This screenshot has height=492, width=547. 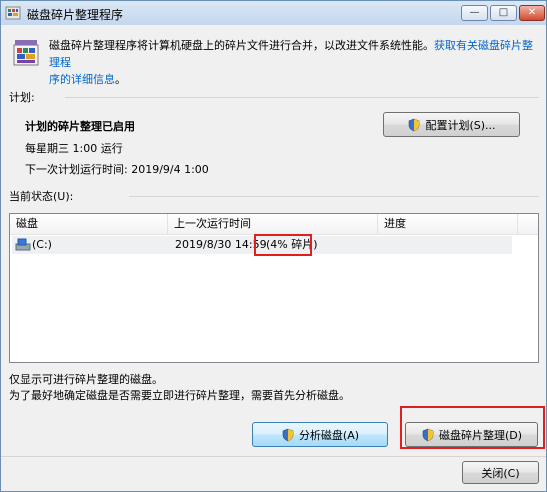 I want to click on maximize-button: □, so click(x=503, y=13).